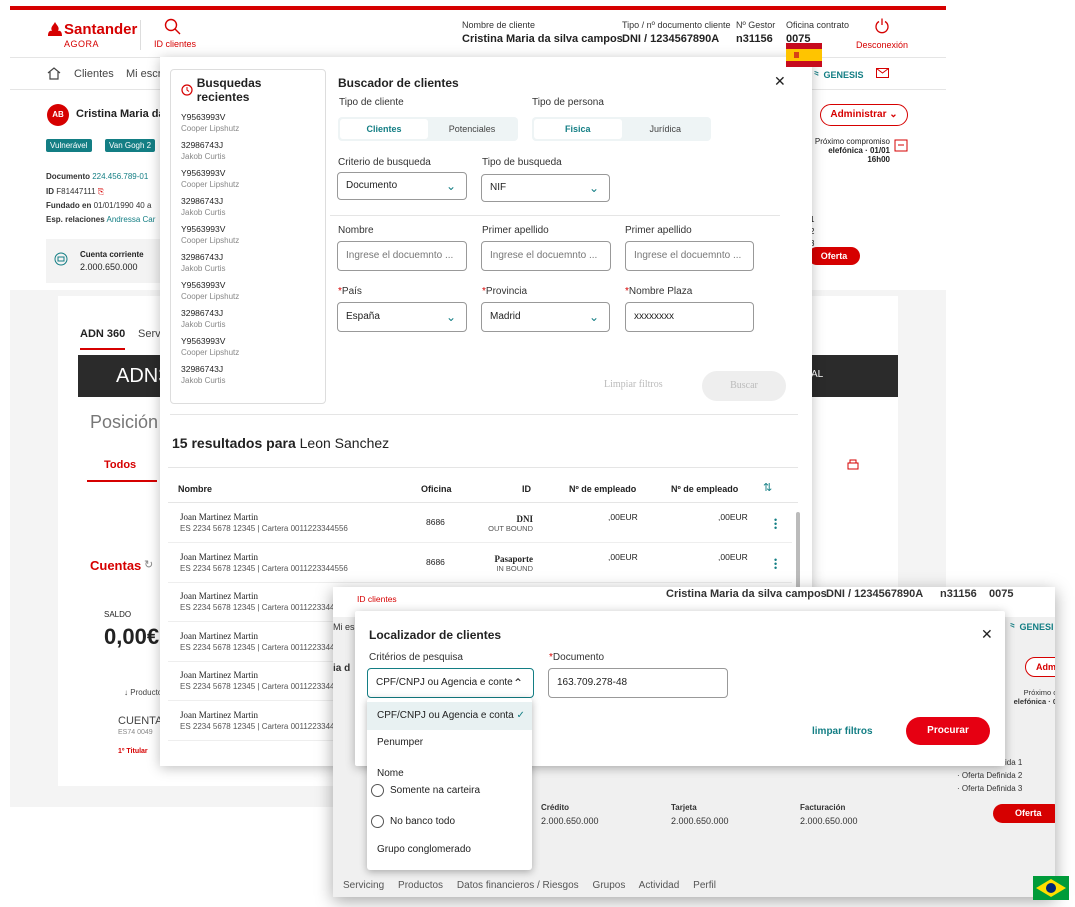 The image size is (1075, 907). I want to click on option-cpf-cnpj: CPF/CNPJ ou Agencia e conta ✓, so click(449, 716).